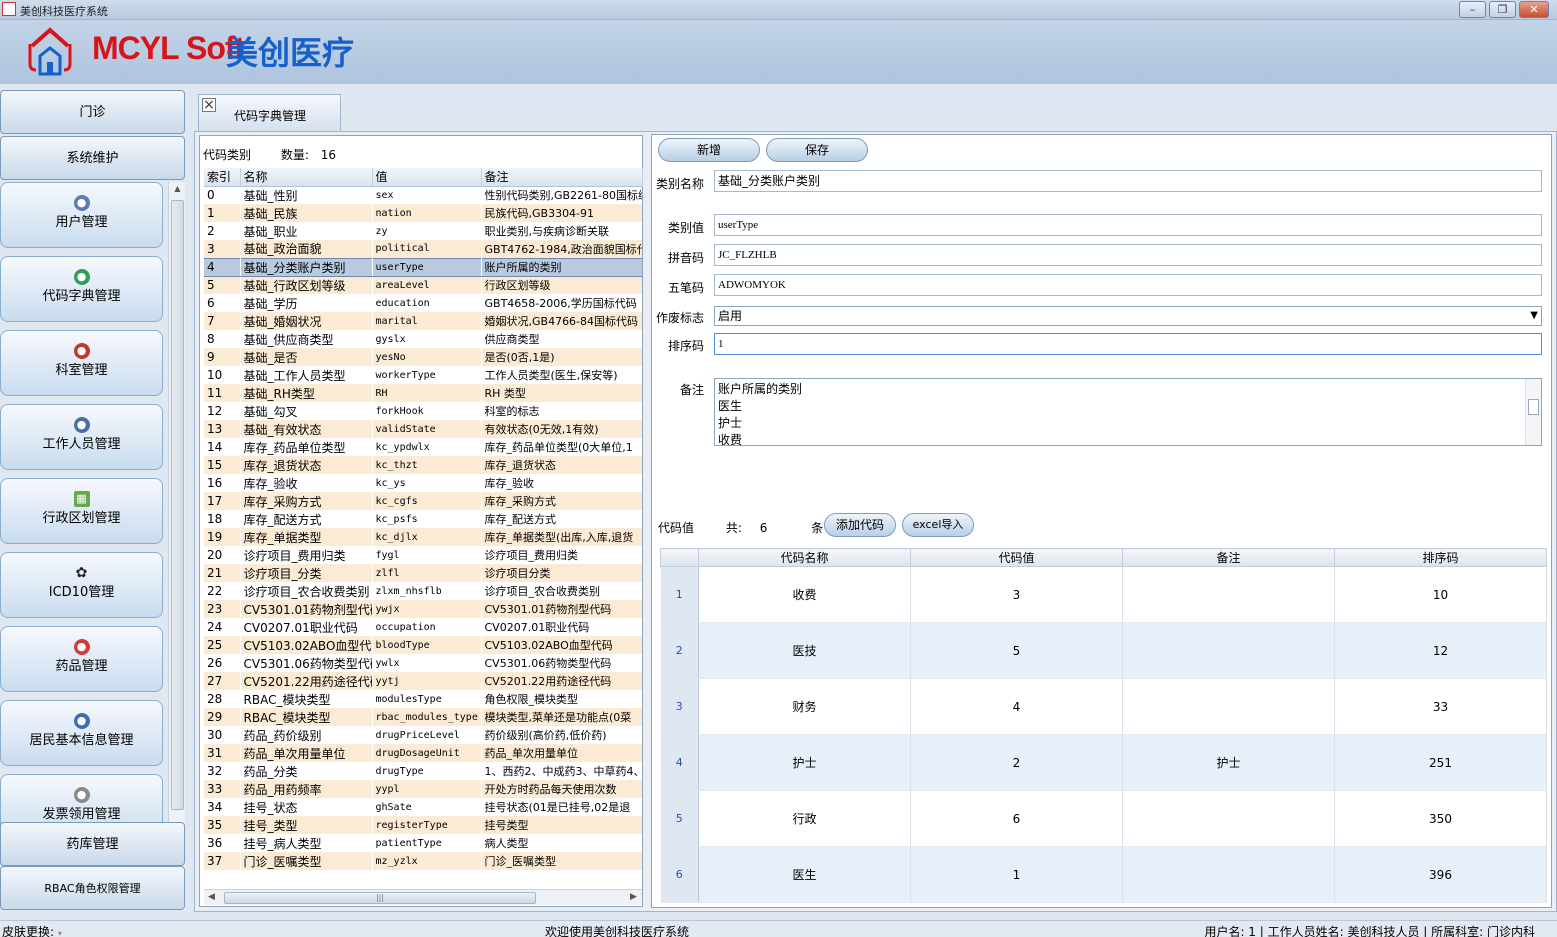 The height and width of the screenshot is (937, 1557). I want to click on memo-textarea: 账户所属的类别 医生 护士 收费, so click(1128, 412).